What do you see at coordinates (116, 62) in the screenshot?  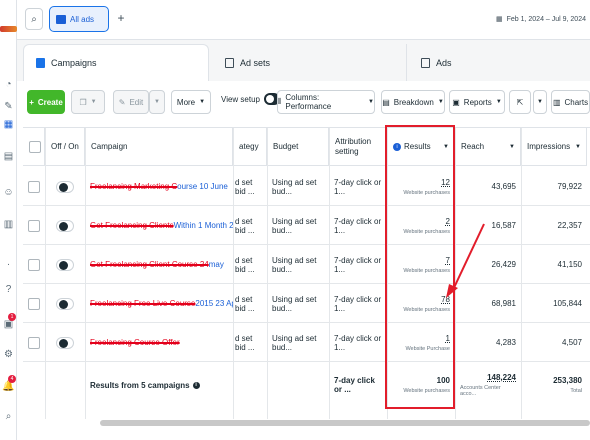 I see `tab-campaigns: Campaigns` at bounding box center [116, 62].